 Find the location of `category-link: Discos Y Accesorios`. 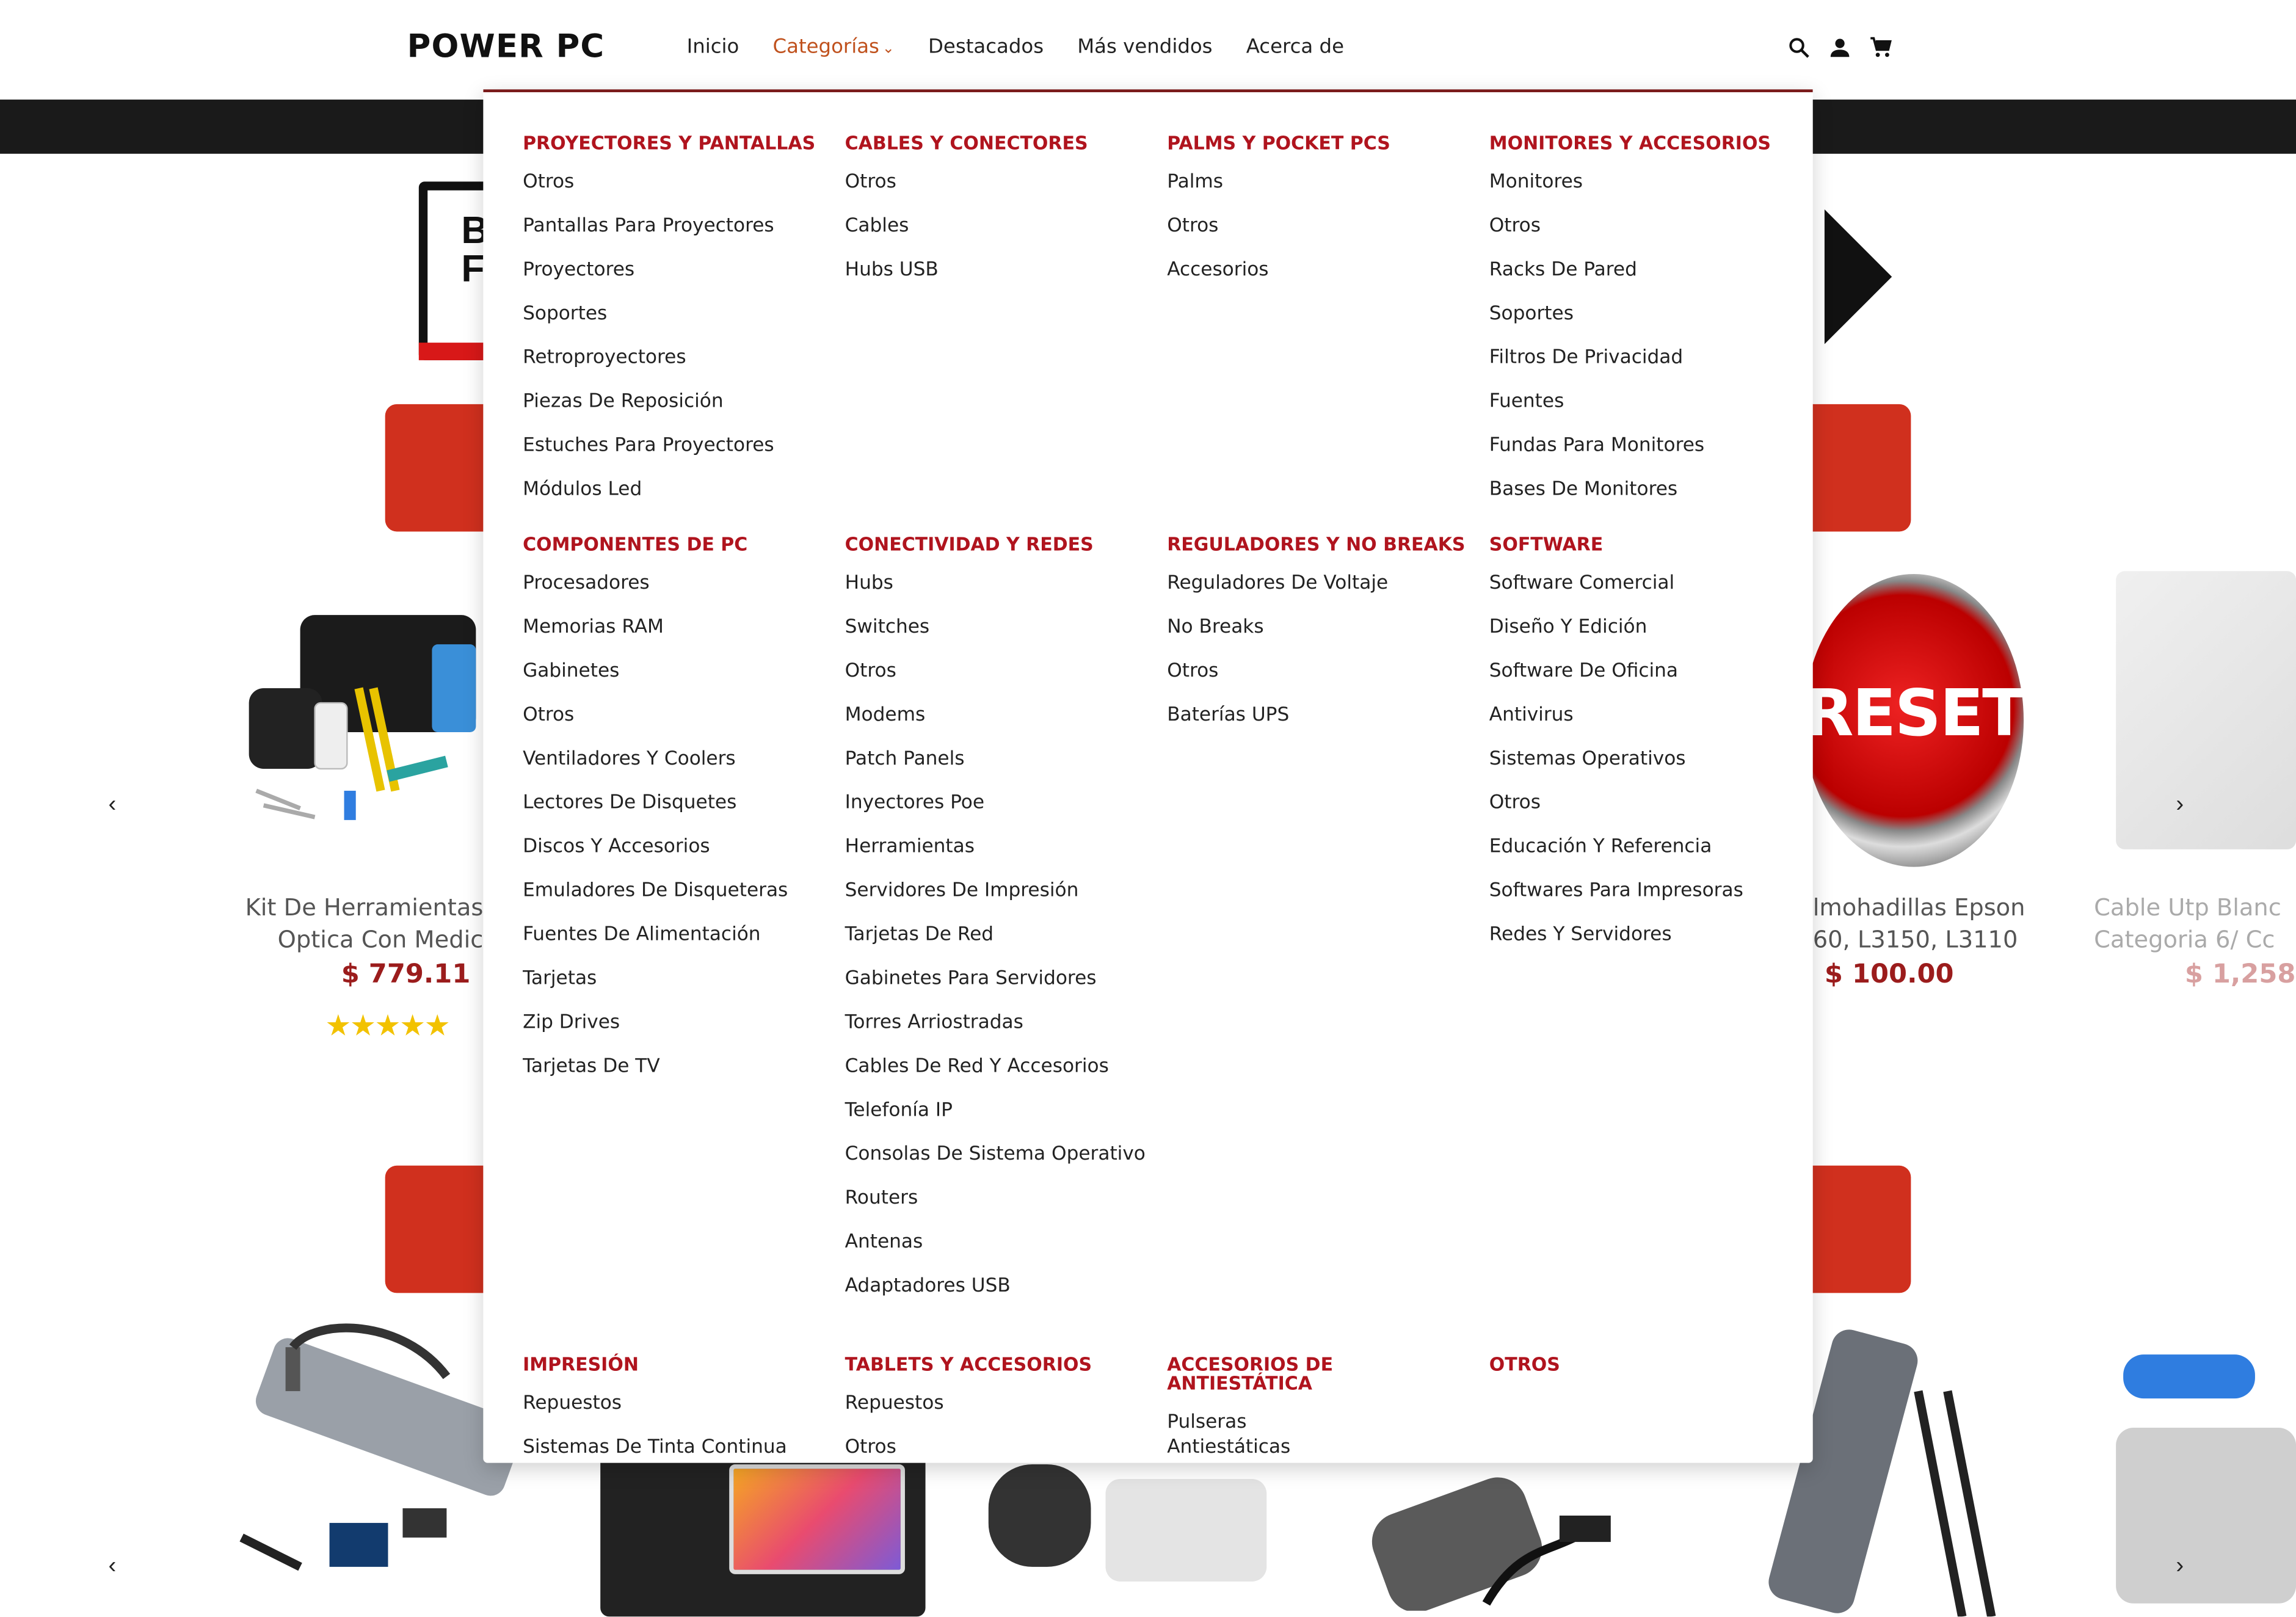

category-link: Discos Y Accesorios is located at coordinates (677, 847).